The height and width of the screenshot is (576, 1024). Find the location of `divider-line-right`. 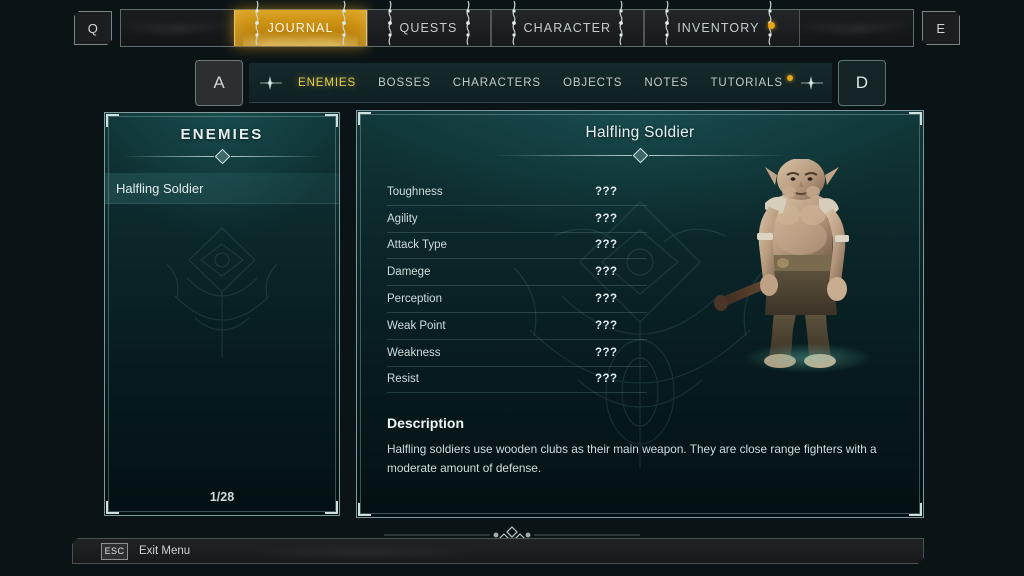

divider-line-right is located at coordinates (276, 156).